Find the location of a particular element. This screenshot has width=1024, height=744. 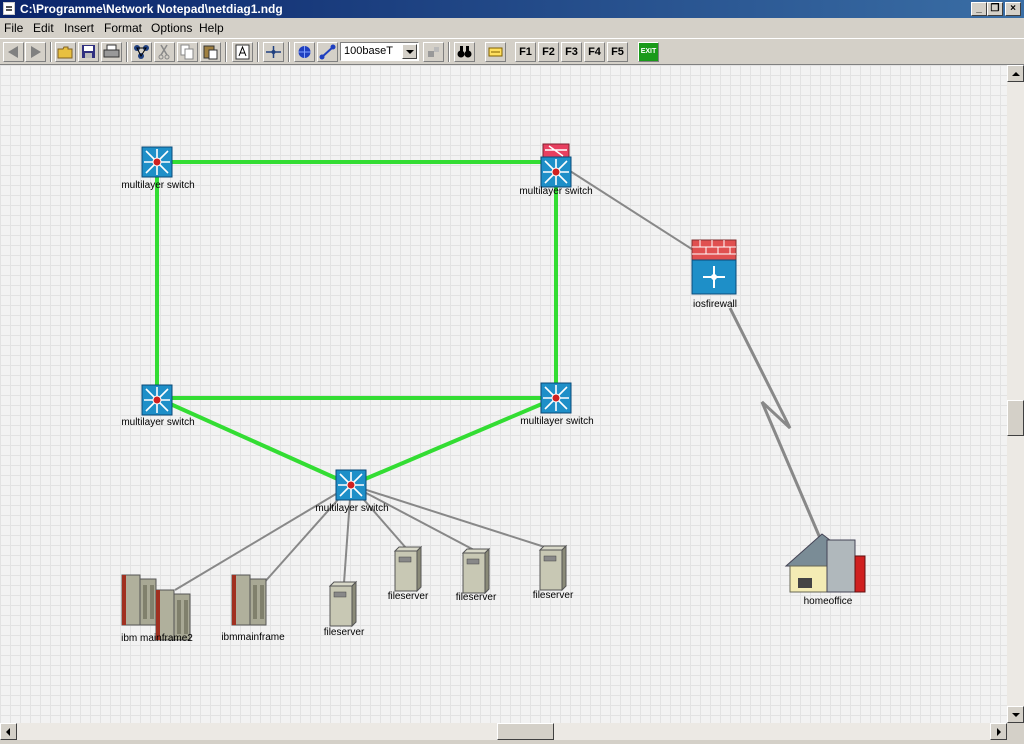

menu-file: File is located at coordinates (13, 28).